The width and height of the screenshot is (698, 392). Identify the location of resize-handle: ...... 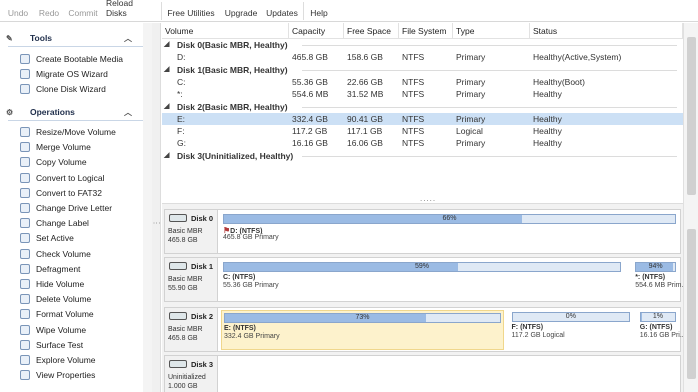
(428, 198).